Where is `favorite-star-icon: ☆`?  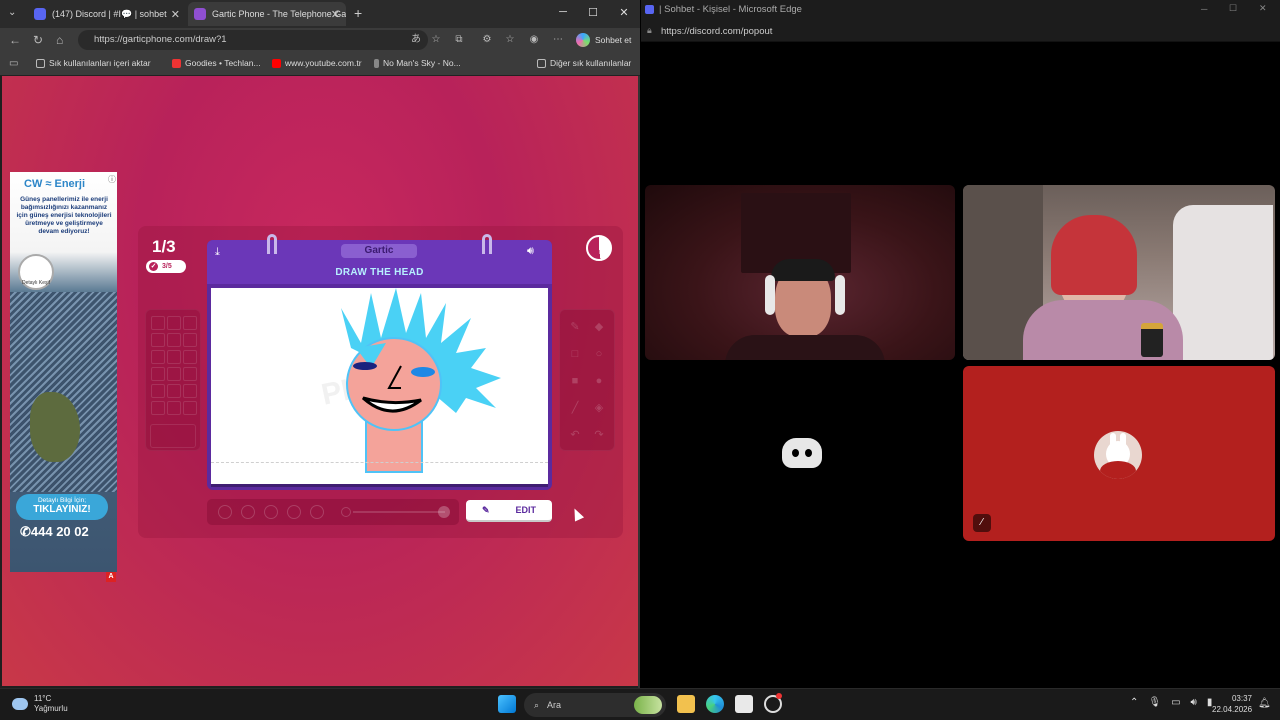
favorite-star-icon: ☆ is located at coordinates (436, 40).